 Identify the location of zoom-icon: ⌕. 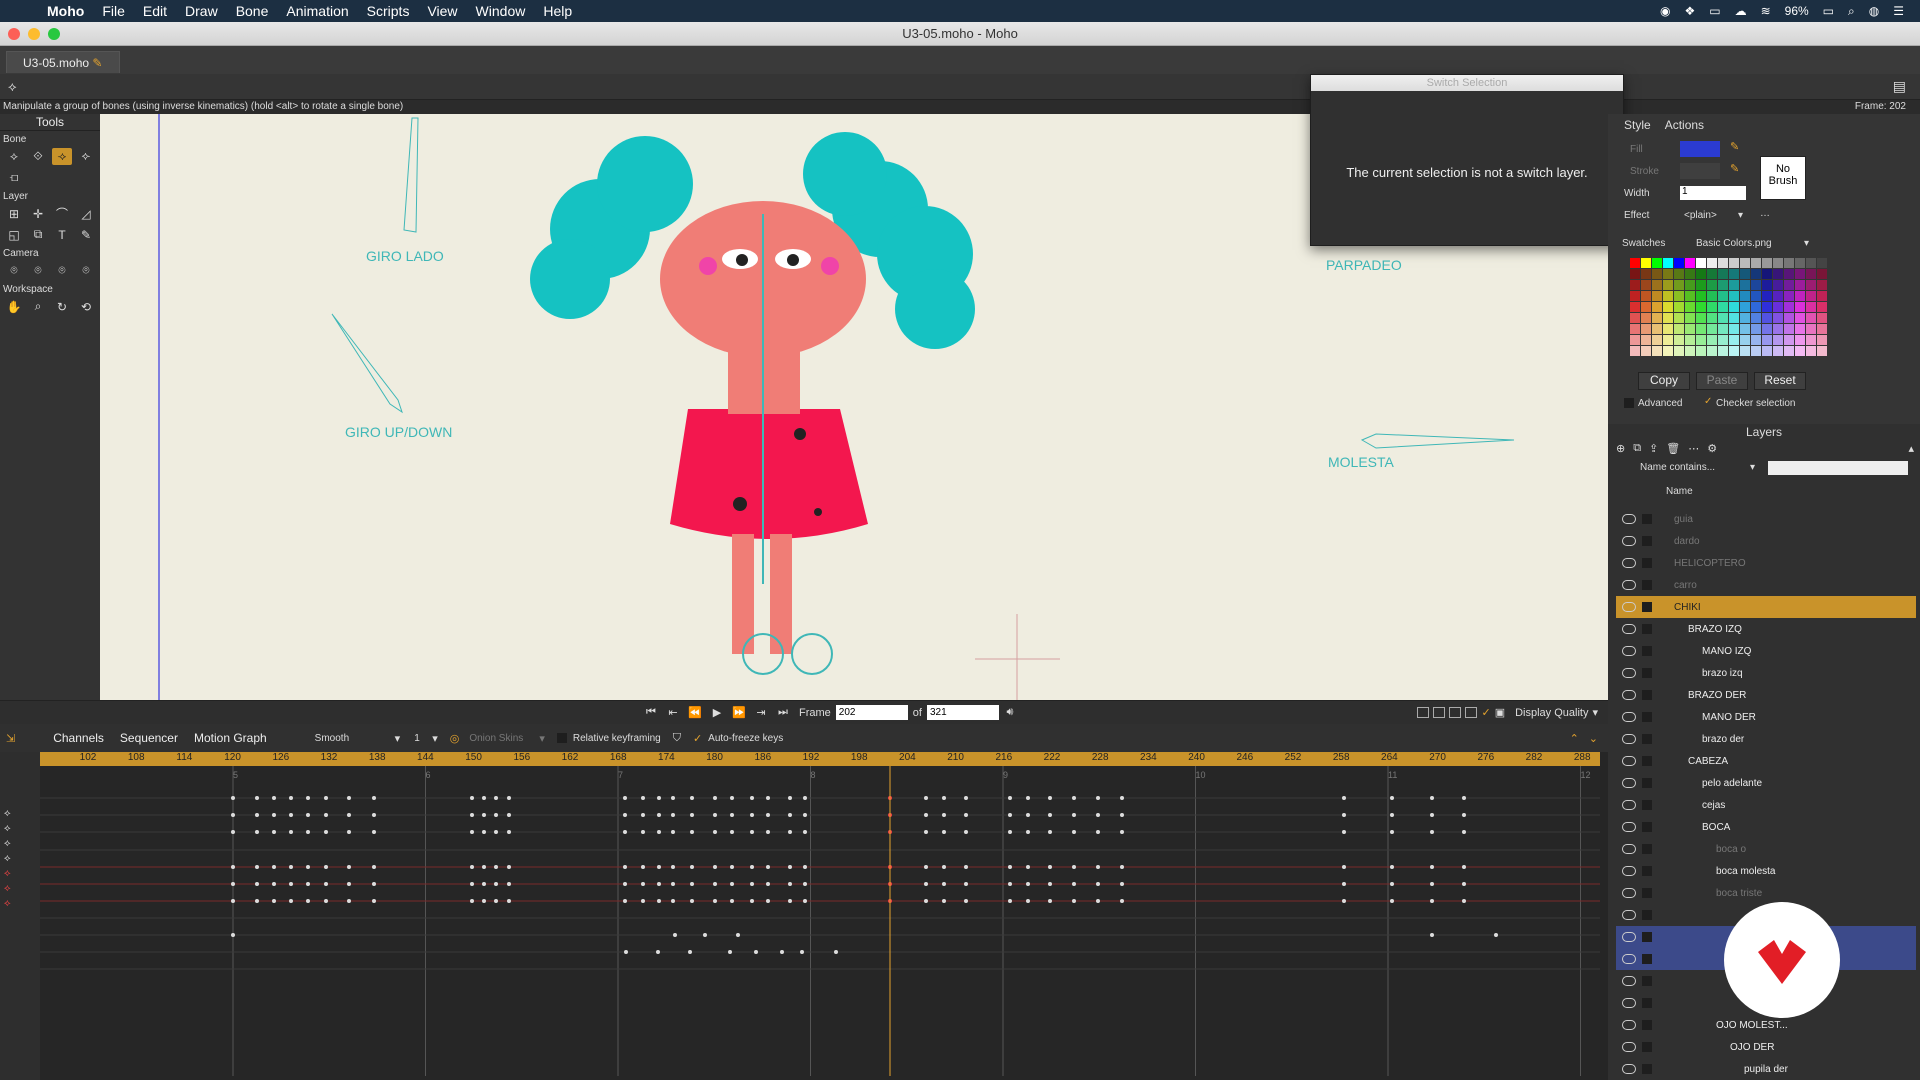
(38, 306).